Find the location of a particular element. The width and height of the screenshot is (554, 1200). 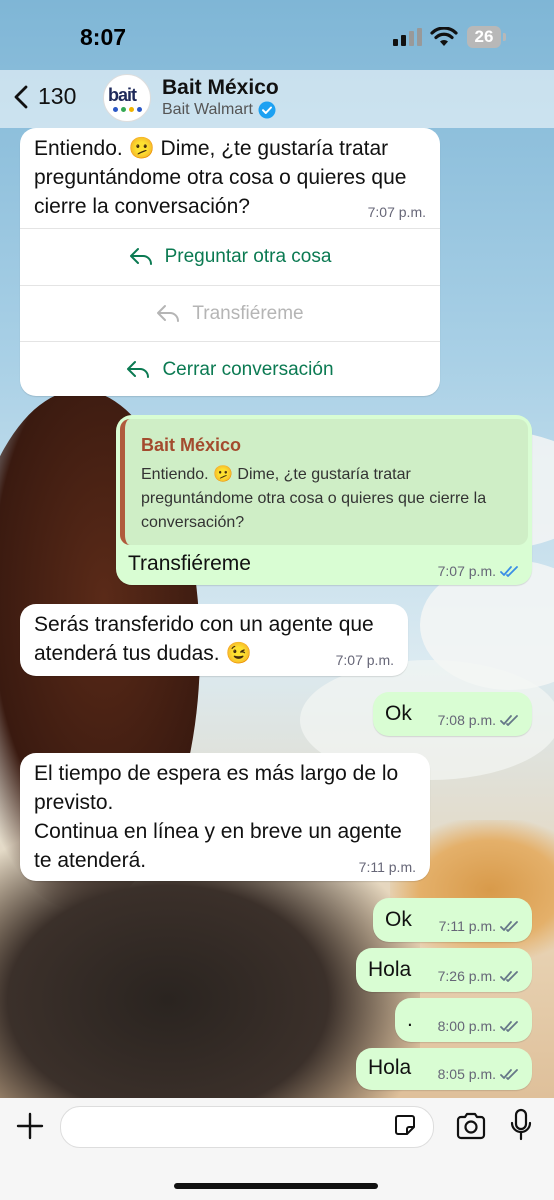

message-time-row: 7:07 p.m. is located at coordinates (479, 571).